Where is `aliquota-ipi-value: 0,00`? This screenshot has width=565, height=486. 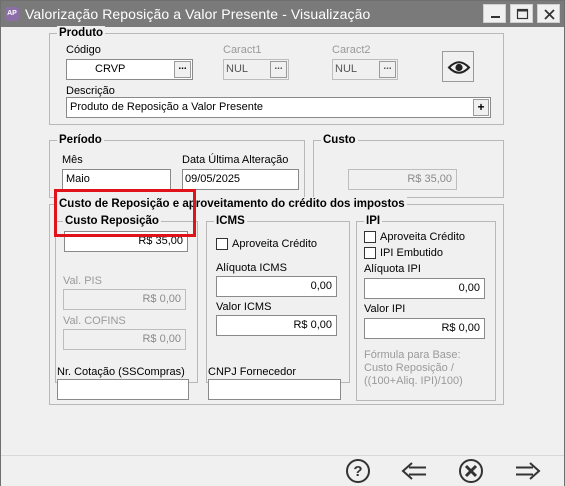
aliquota-ipi-value: 0,00 is located at coordinates (469, 288).